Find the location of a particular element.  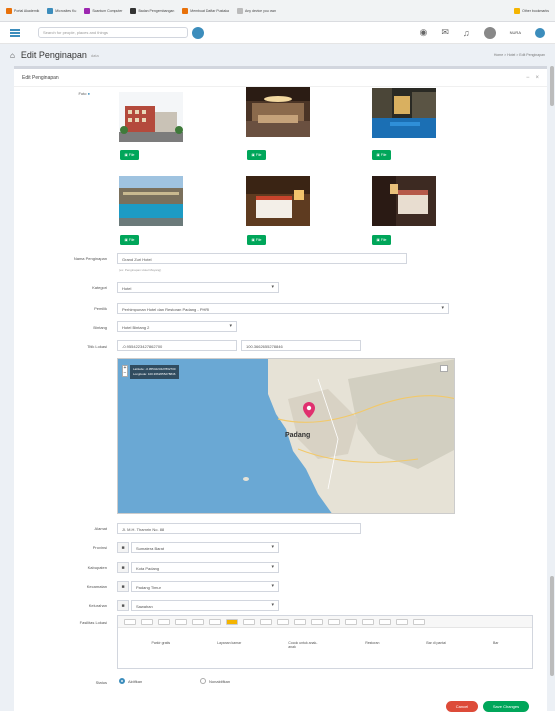

bintang-select: Hotel Bintang 2 is located at coordinates (177, 326).